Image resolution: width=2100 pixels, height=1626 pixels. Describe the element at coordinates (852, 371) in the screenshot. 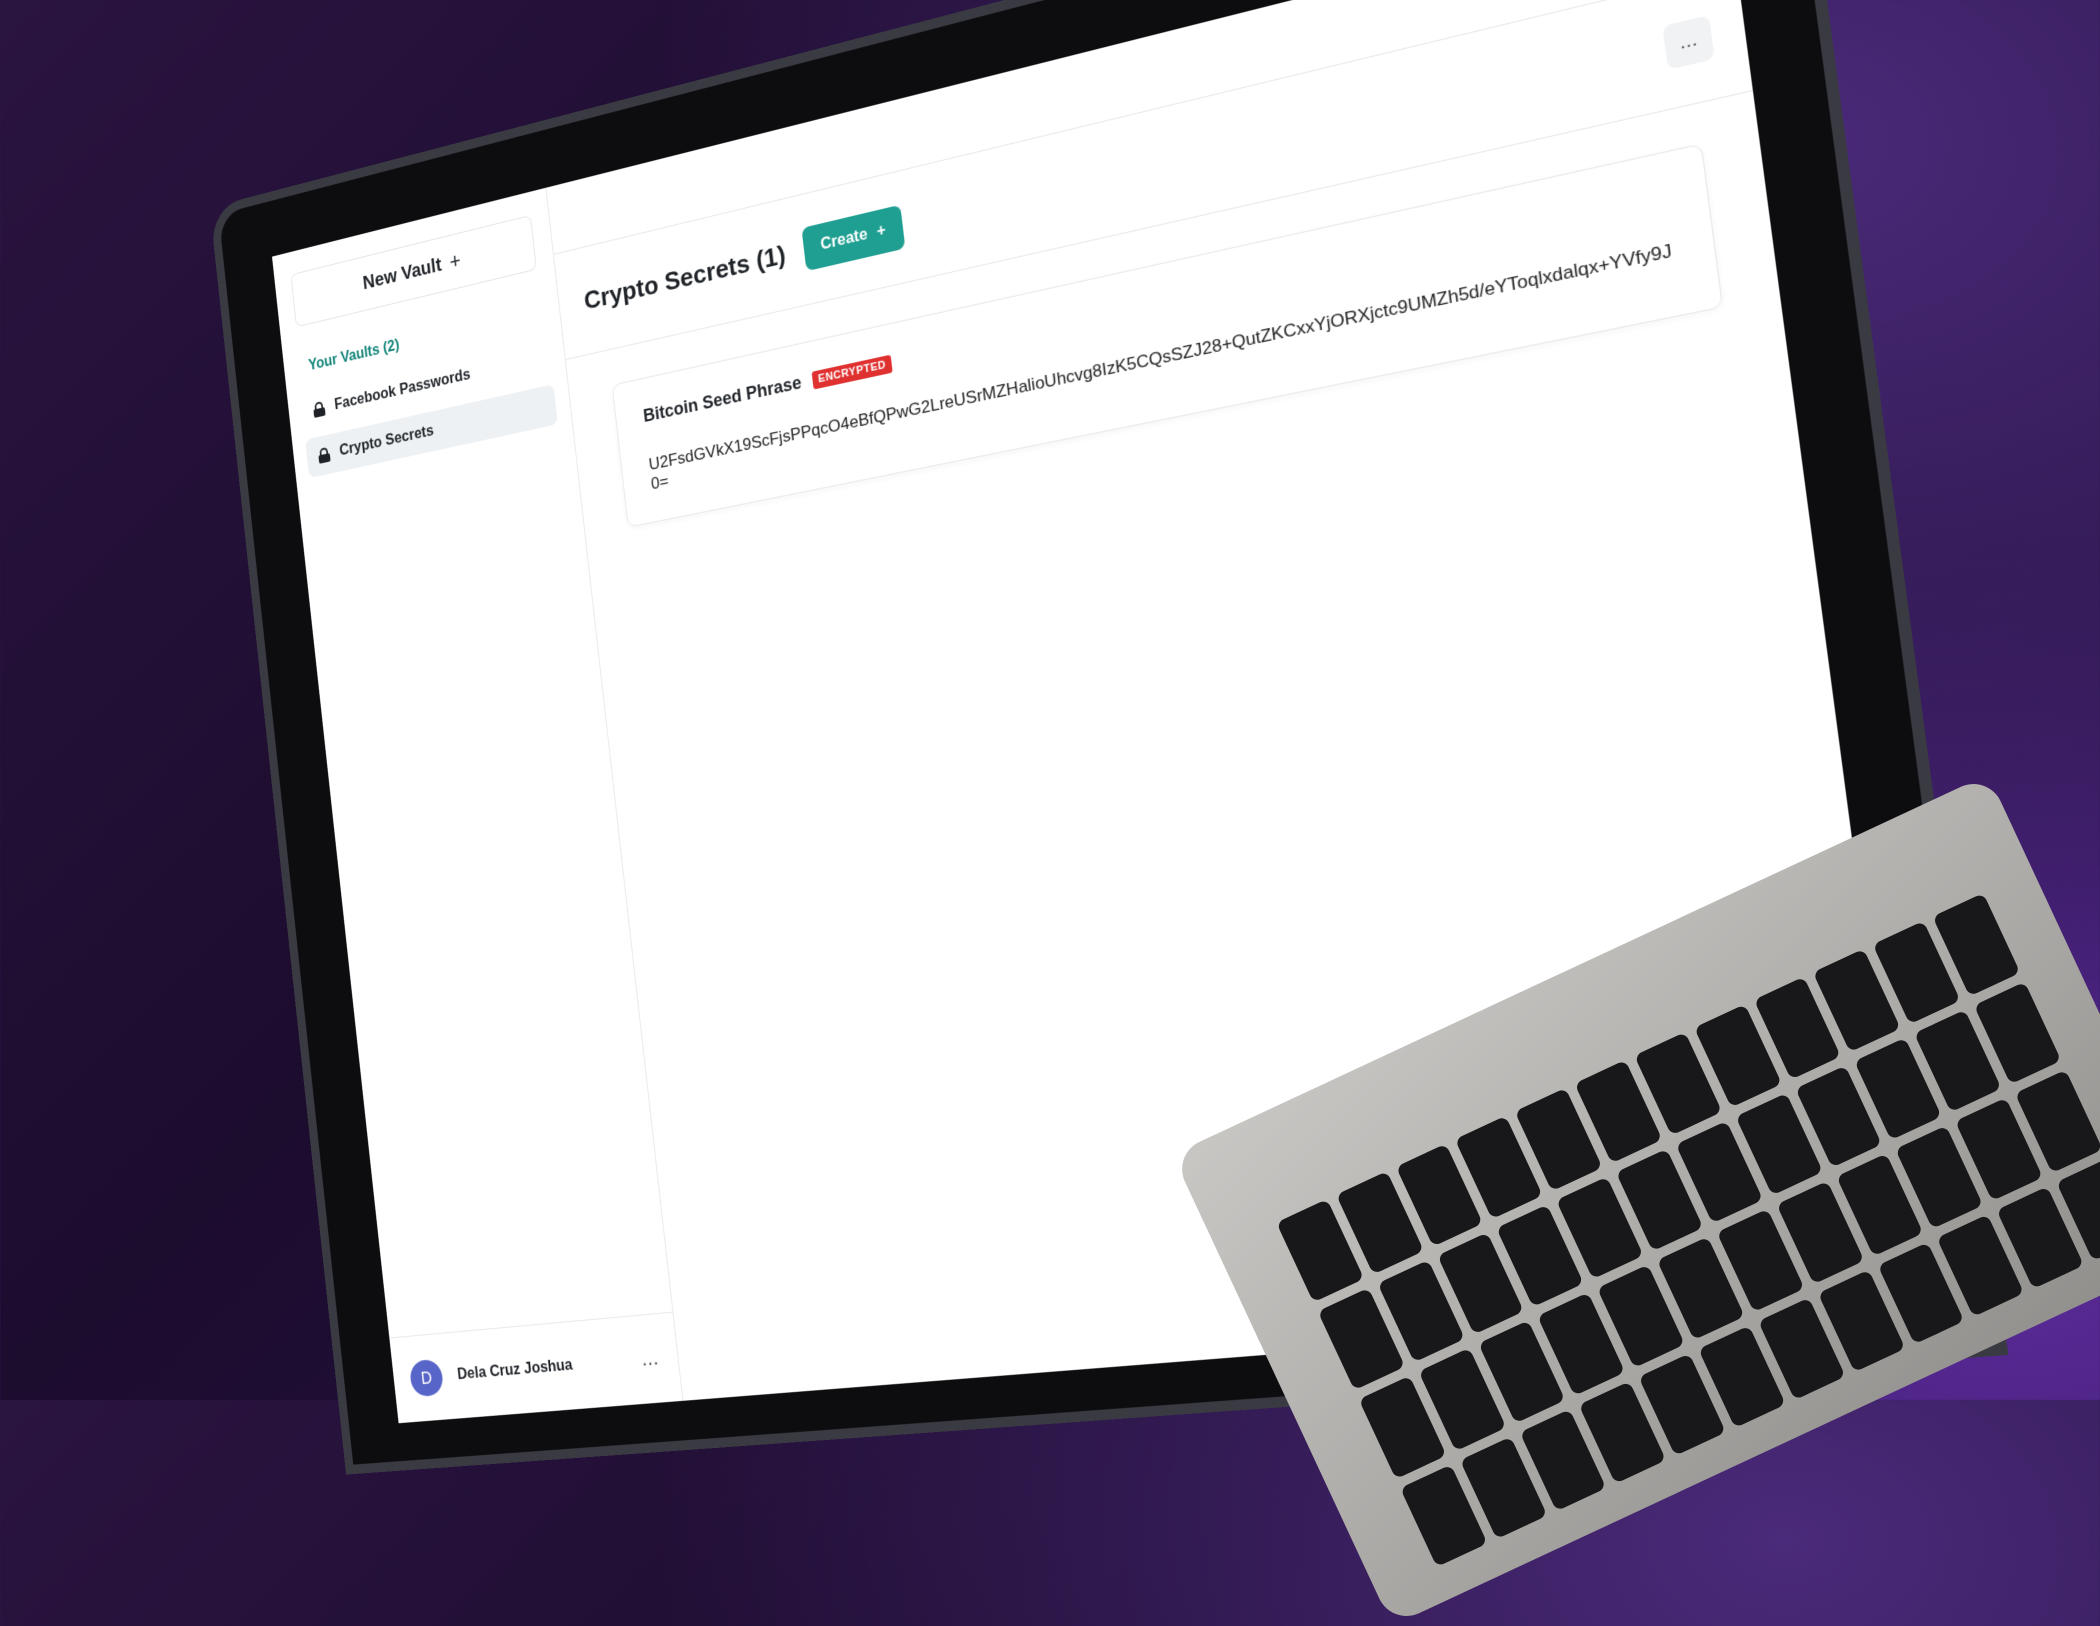

I see `encrypted-badge: ENCRYPTED` at that location.